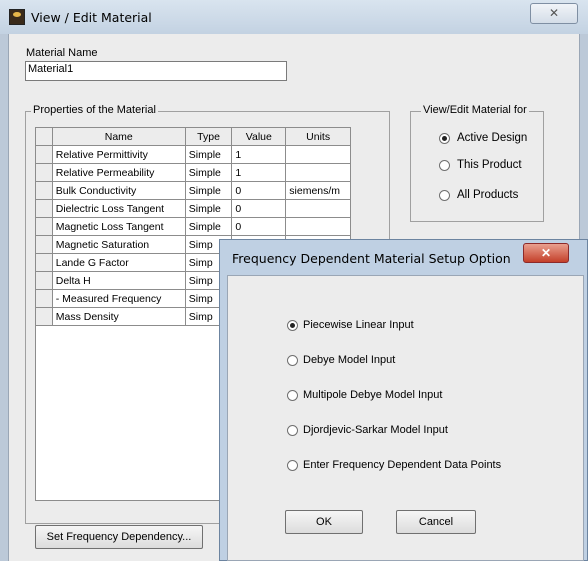 This screenshot has height=561, width=588. What do you see at coordinates (118, 154) in the screenshot?
I see `cell-name: Relative Permittivity` at bounding box center [118, 154].